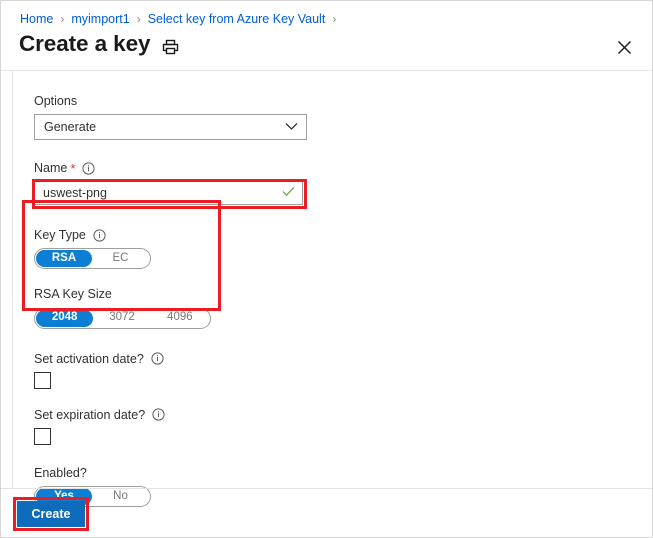 The image size is (653, 538). I want to click on options-field: Options Generate, so click(174, 116).